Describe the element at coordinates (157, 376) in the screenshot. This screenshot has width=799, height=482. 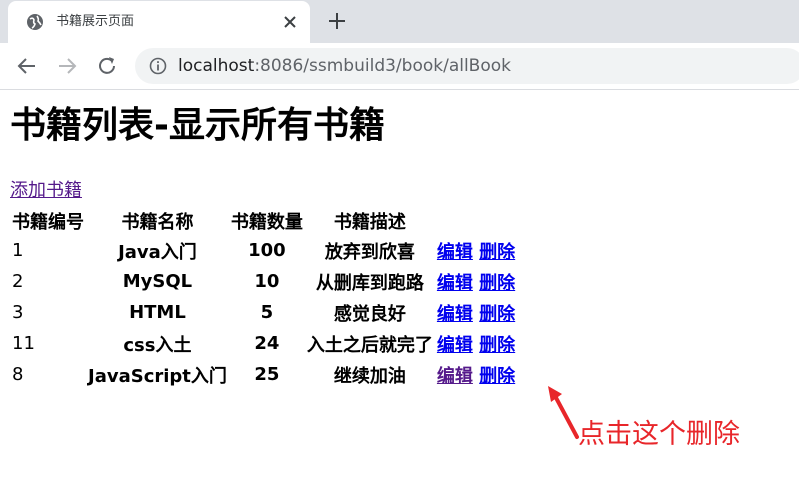
I see `book-name: JavaScript入门` at that location.